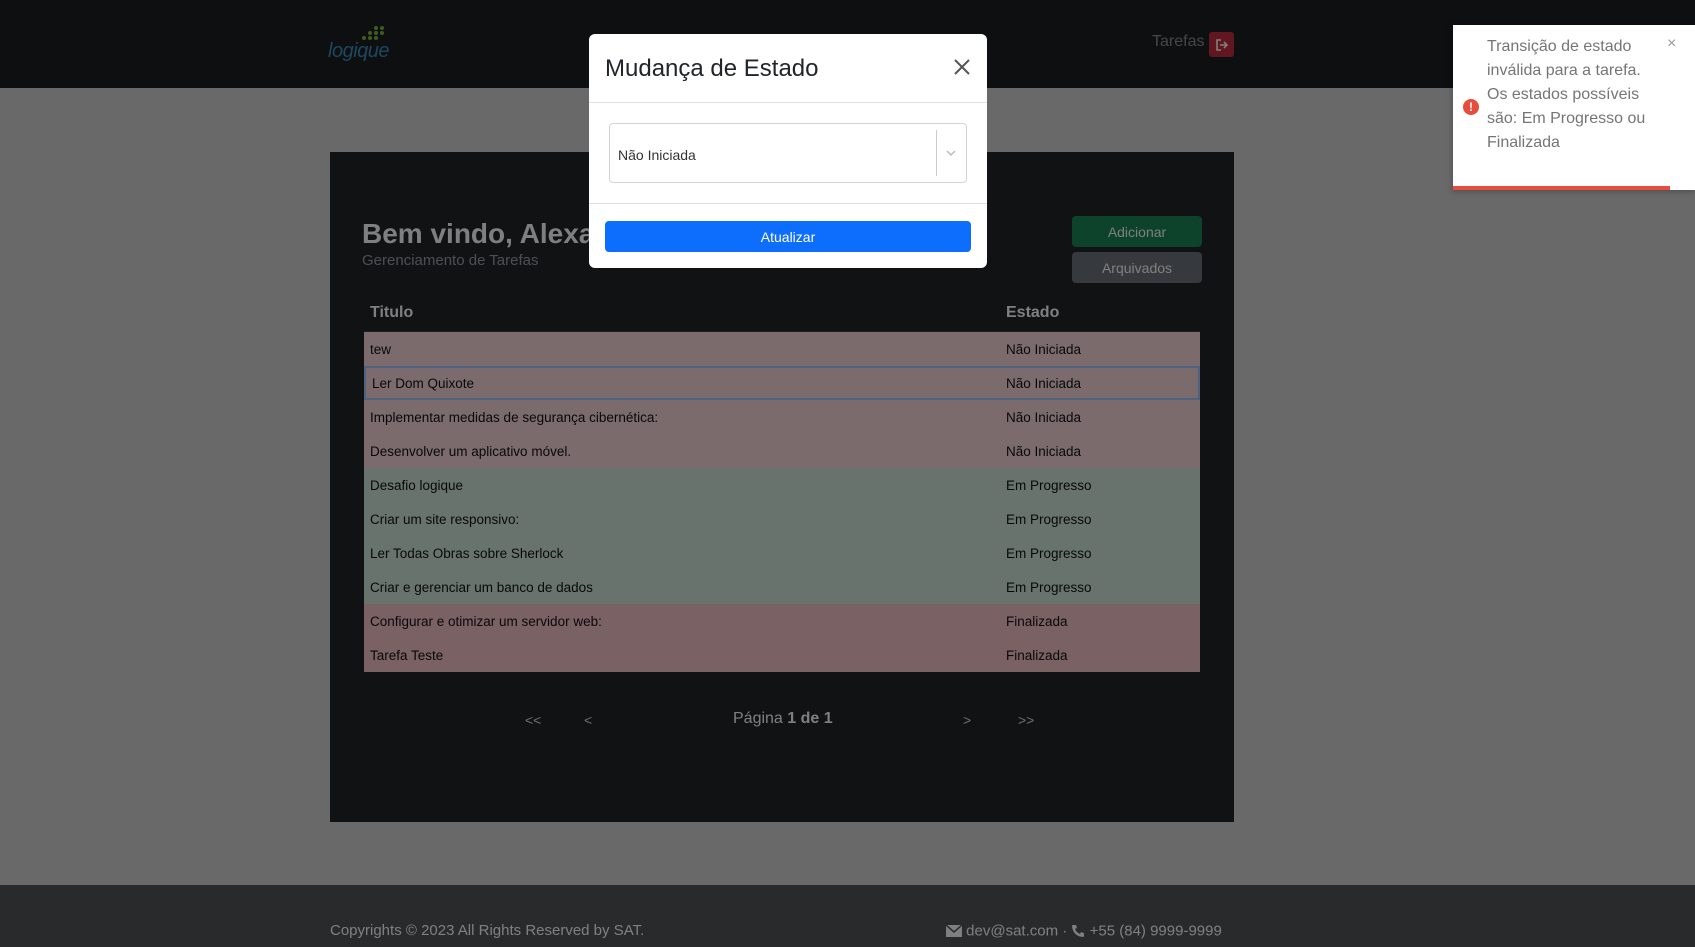 The image size is (1695, 947). What do you see at coordinates (712, 68) in the screenshot?
I see `modal-title: Mudança de Estado` at bounding box center [712, 68].